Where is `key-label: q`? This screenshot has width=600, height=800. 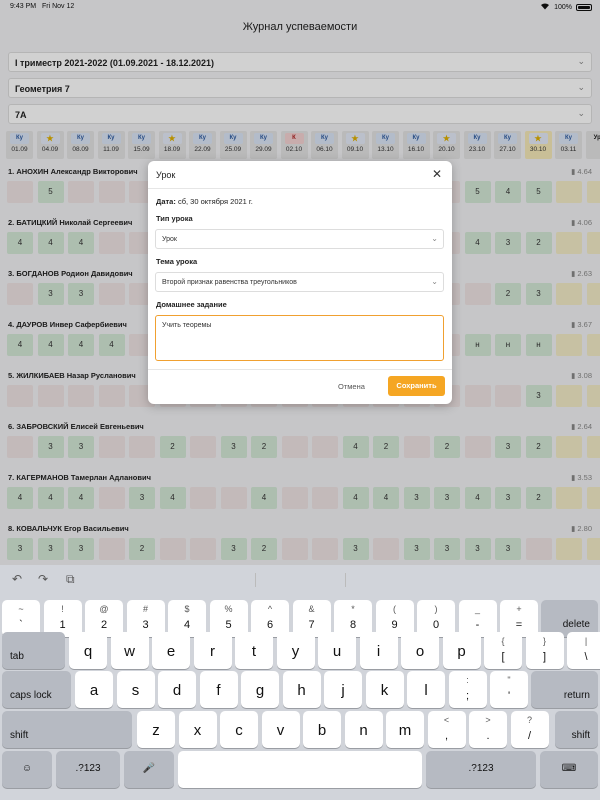 key-label: q is located at coordinates (88, 651).